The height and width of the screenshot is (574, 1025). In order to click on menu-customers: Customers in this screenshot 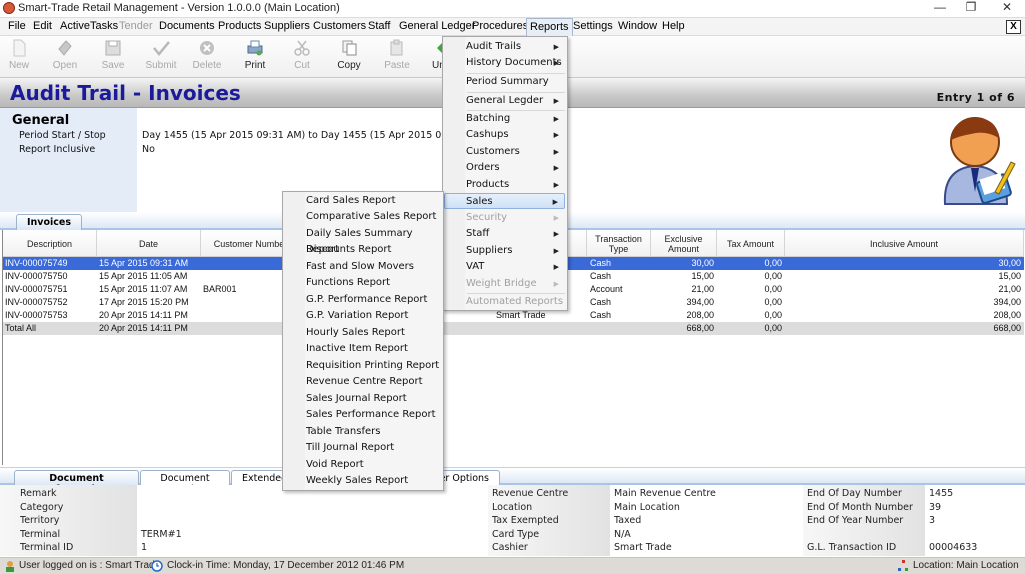, I will do `click(339, 26)`.